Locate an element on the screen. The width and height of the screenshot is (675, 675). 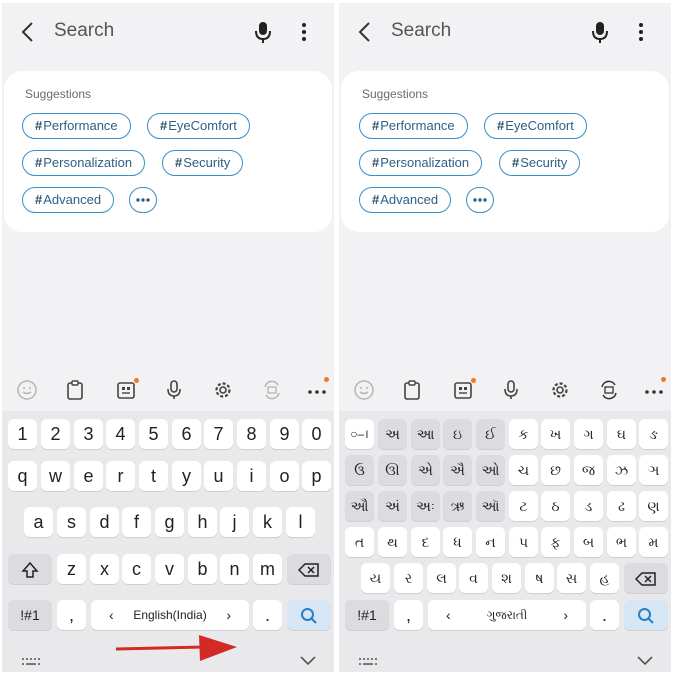
key: ઙ is located at coordinates (653, 434).